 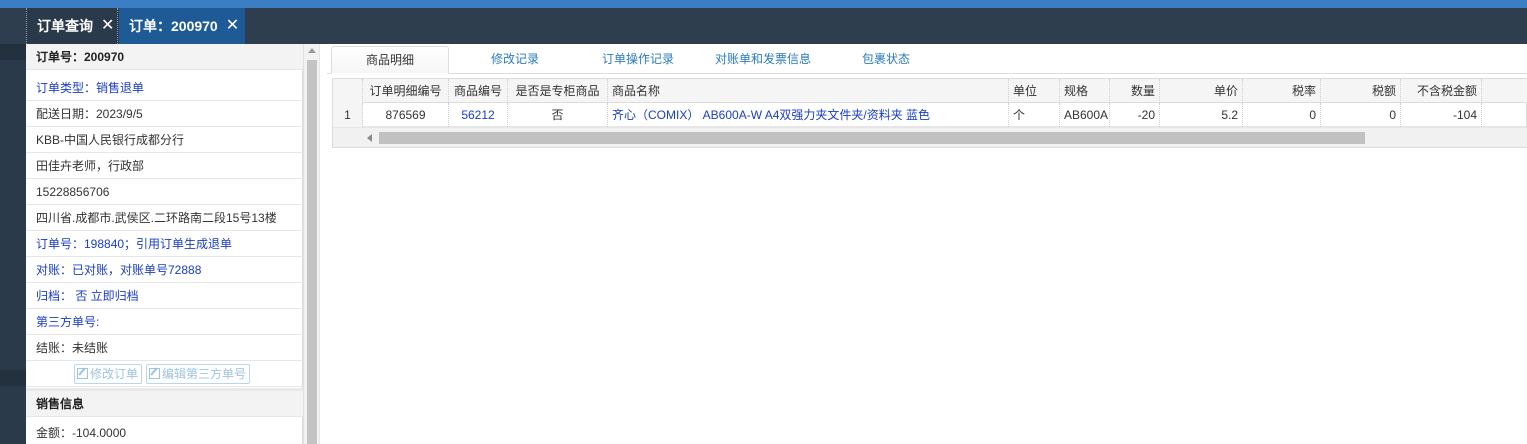 What do you see at coordinates (763, 60) in the screenshot?
I see `tab-statement-invoice: 对账单和发票信息` at bounding box center [763, 60].